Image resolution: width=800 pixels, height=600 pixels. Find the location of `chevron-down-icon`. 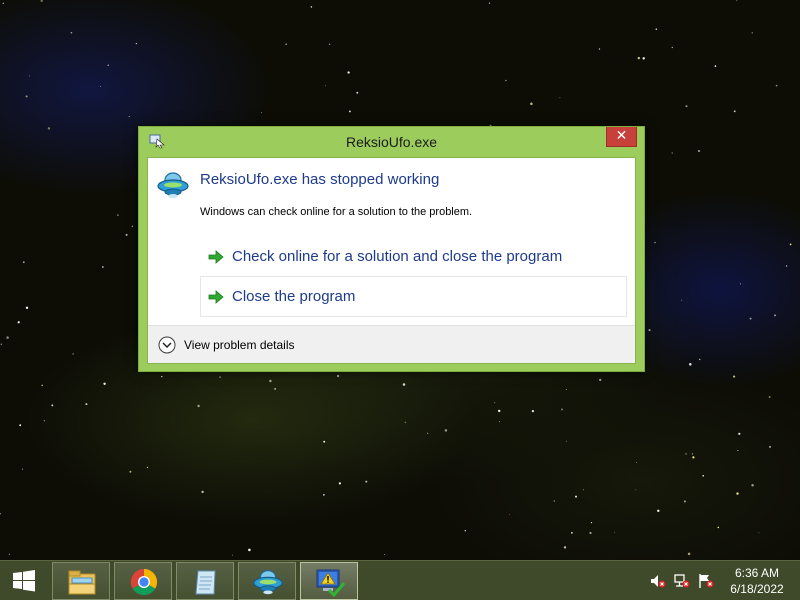

chevron-down-icon is located at coordinates (167, 345).